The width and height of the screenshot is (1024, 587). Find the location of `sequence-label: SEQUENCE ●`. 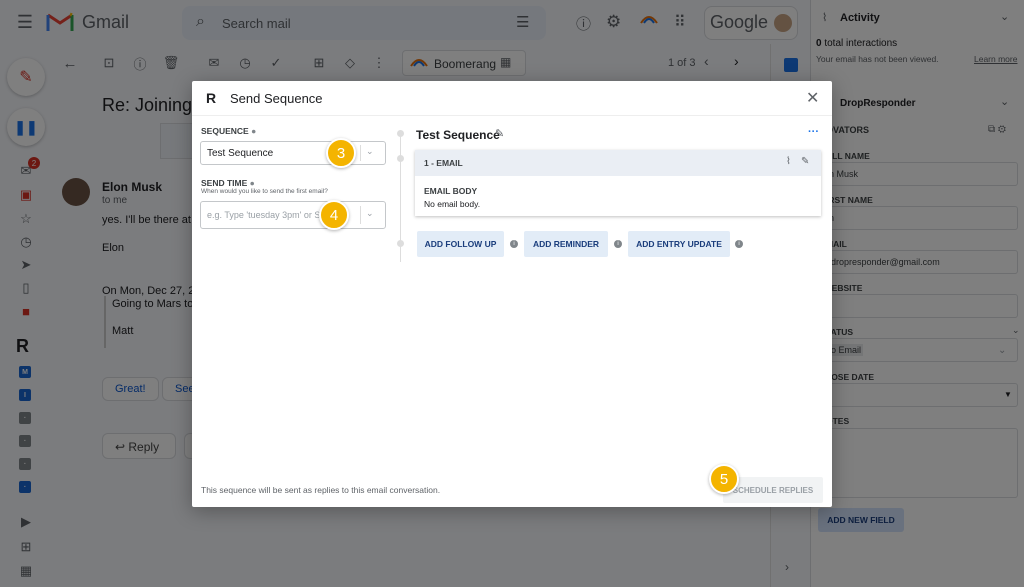

sequence-label: SEQUENCE ● is located at coordinates (228, 131).